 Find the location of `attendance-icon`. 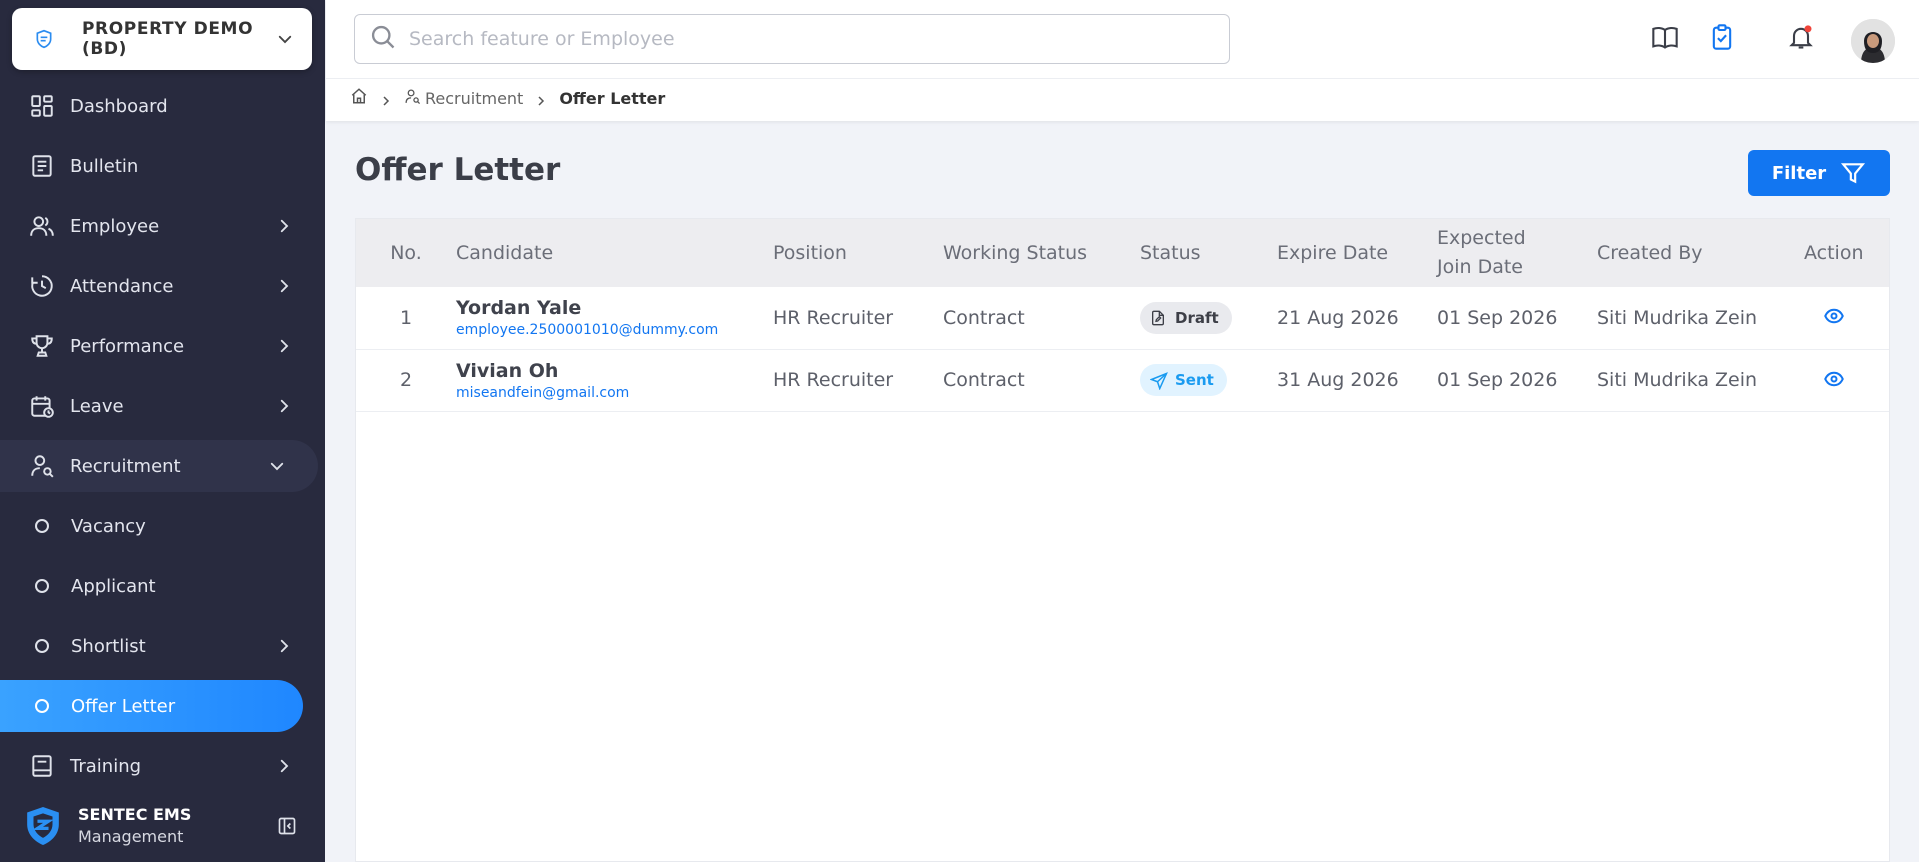

attendance-icon is located at coordinates (42, 286).